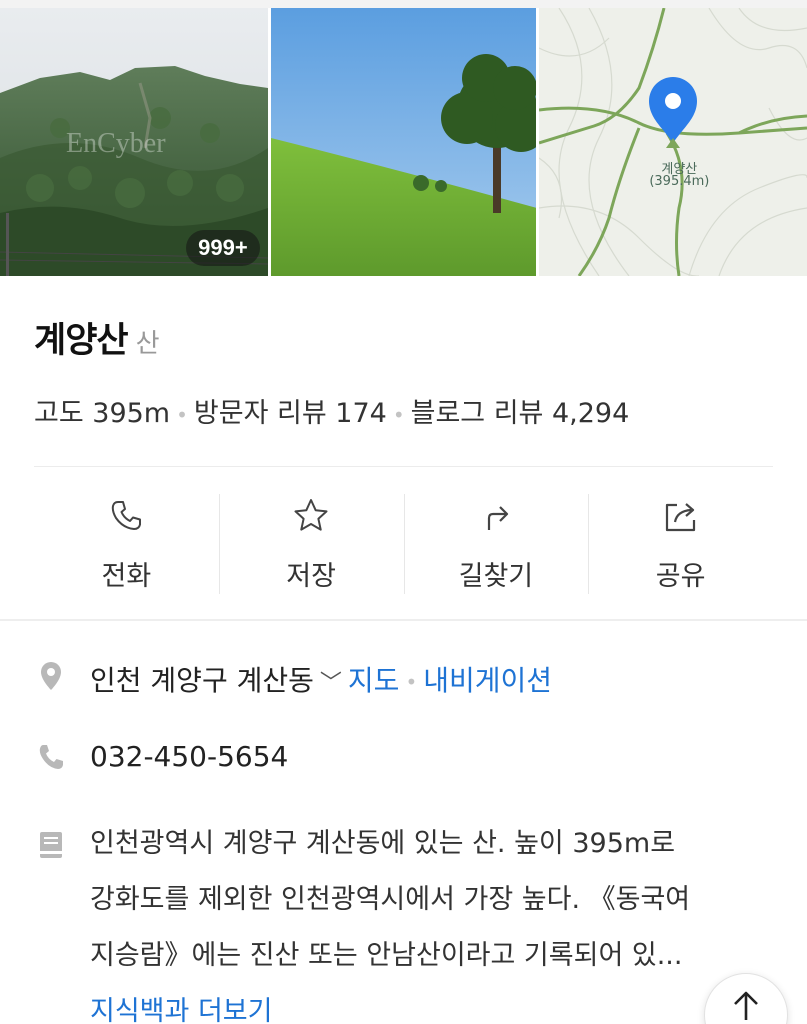 Image resolution: width=807 pixels, height=1024 pixels. I want to click on description-line: 강화도를 제외한 인천광역시에서 가장 높다. 《동국여, so click(390, 899).